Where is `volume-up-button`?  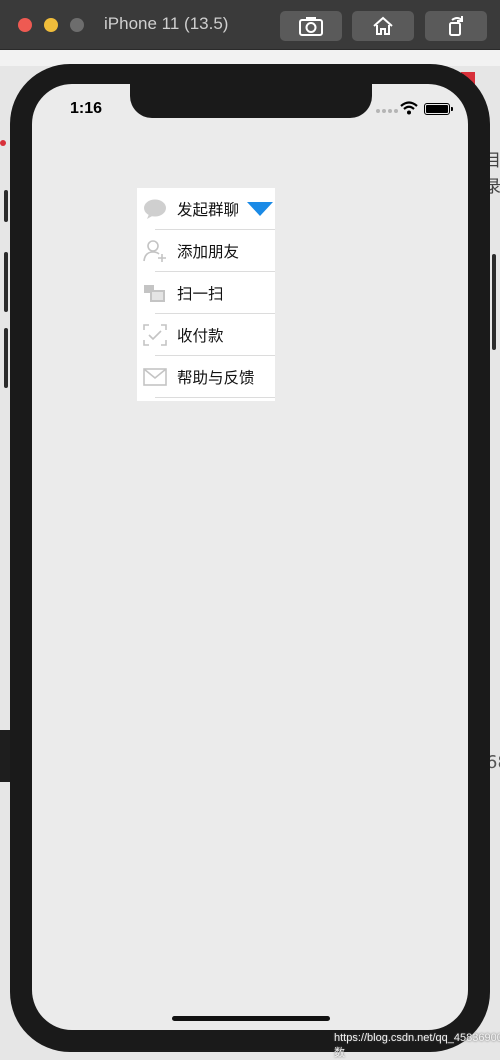
volume-up-button is located at coordinates (6, 282).